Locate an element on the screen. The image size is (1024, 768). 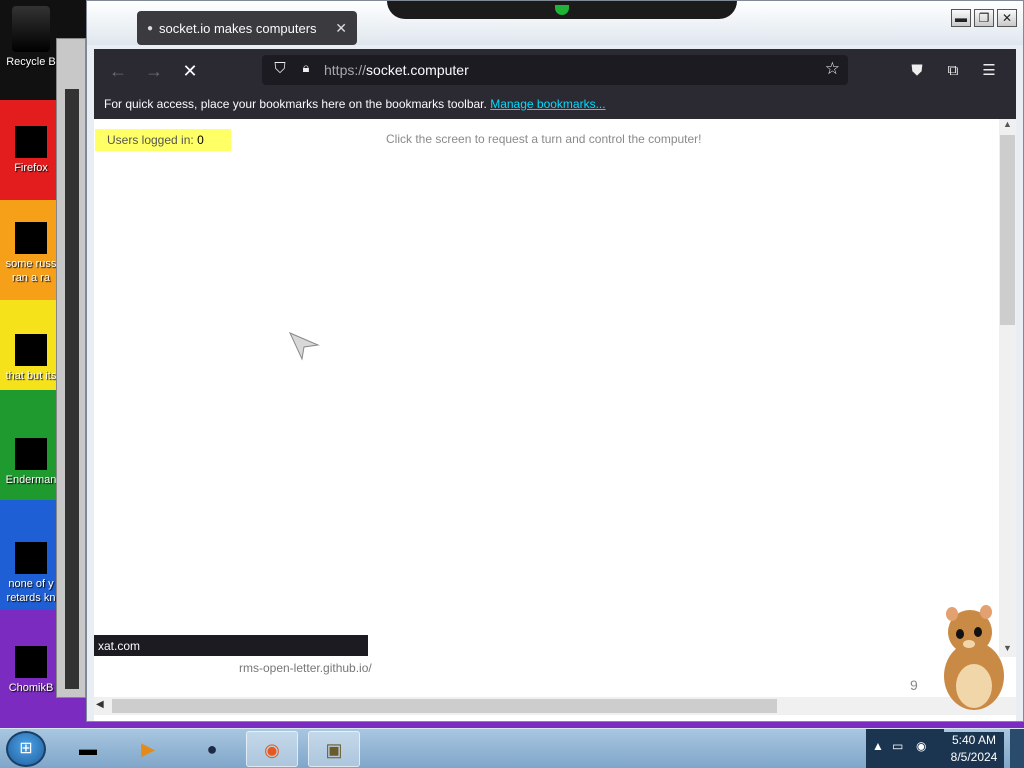
desktop-icon-label-line2: ran a ra is located at coordinates (31, 278).